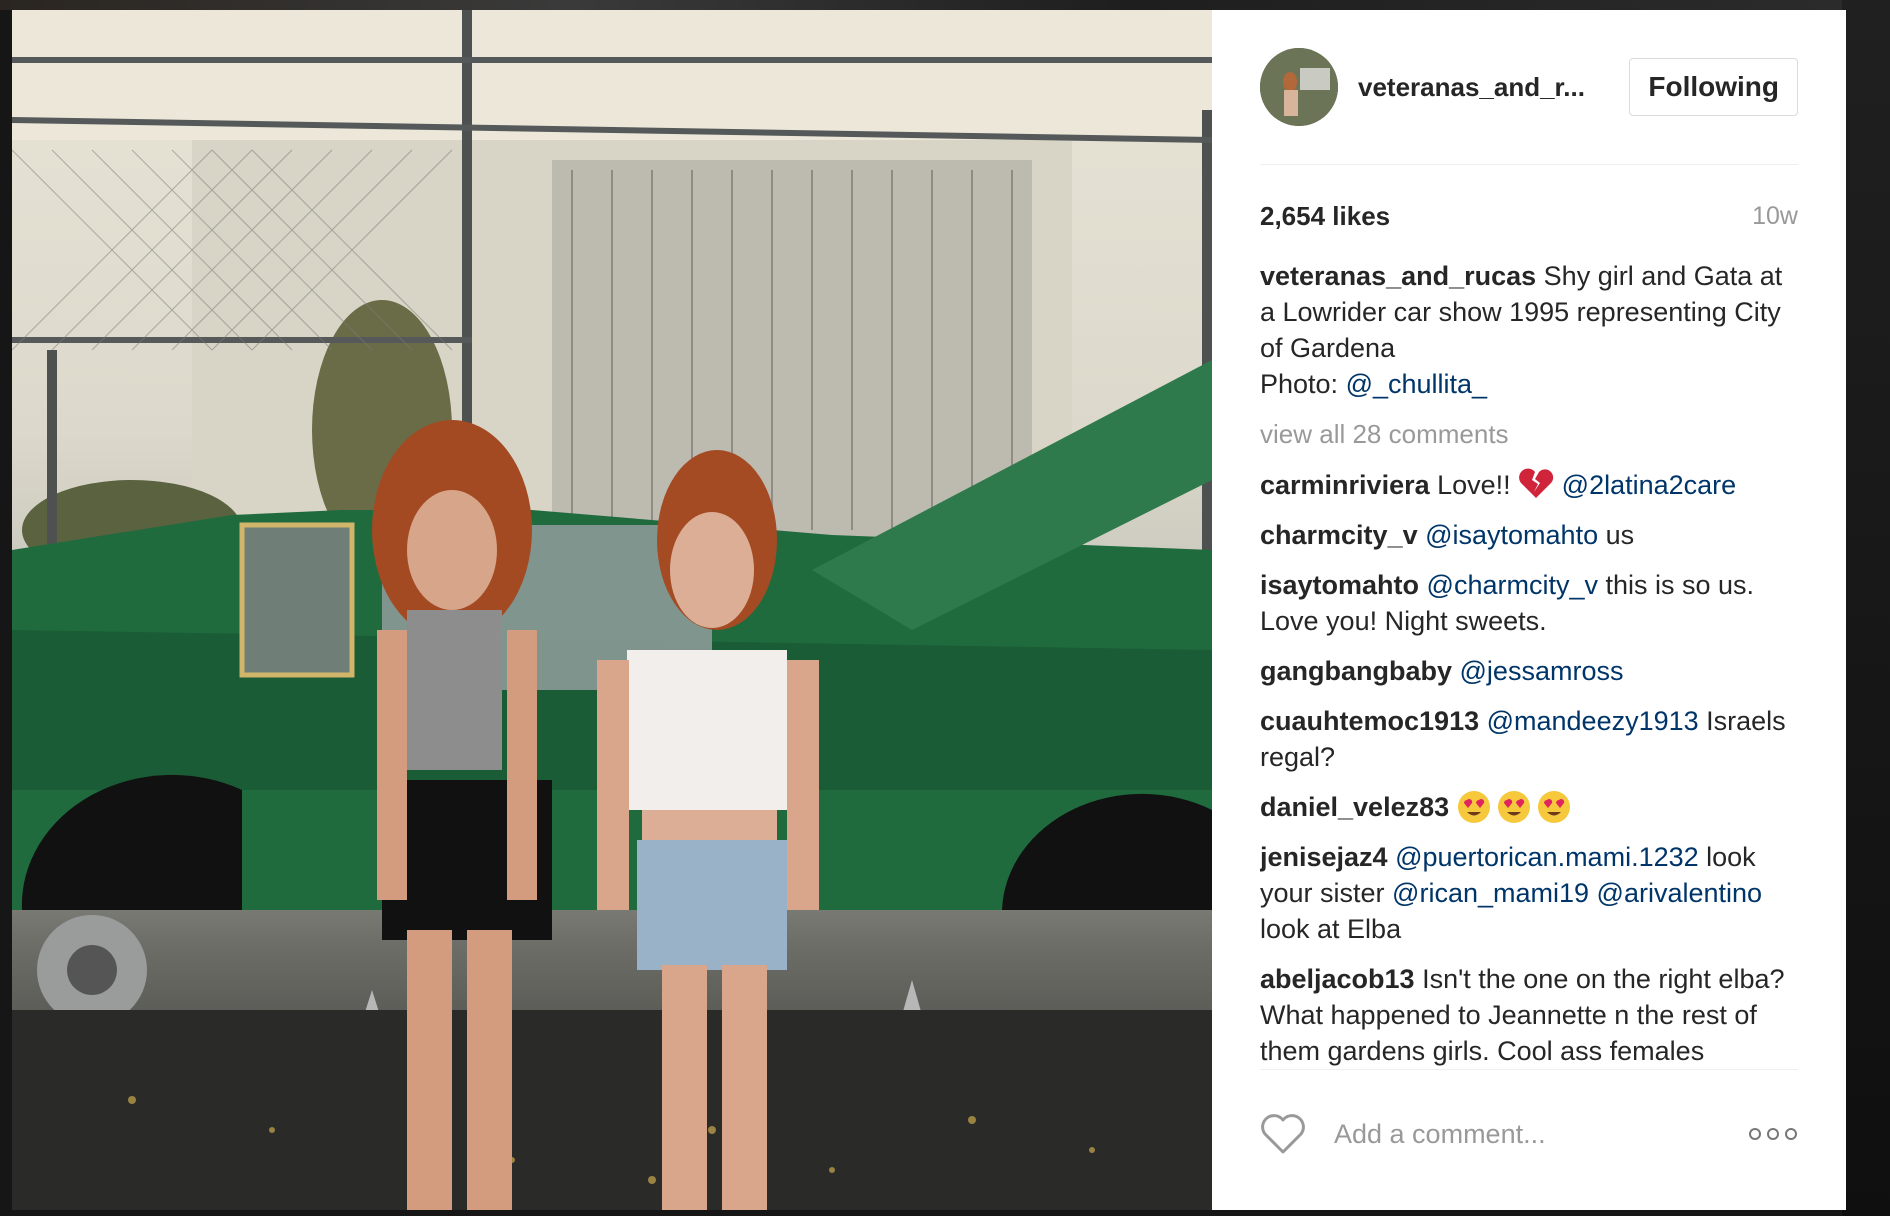 The height and width of the screenshot is (1216, 1890). Describe the element at coordinates (1866, 608) in the screenshot. I see `backdrop-right-edge` at that location.